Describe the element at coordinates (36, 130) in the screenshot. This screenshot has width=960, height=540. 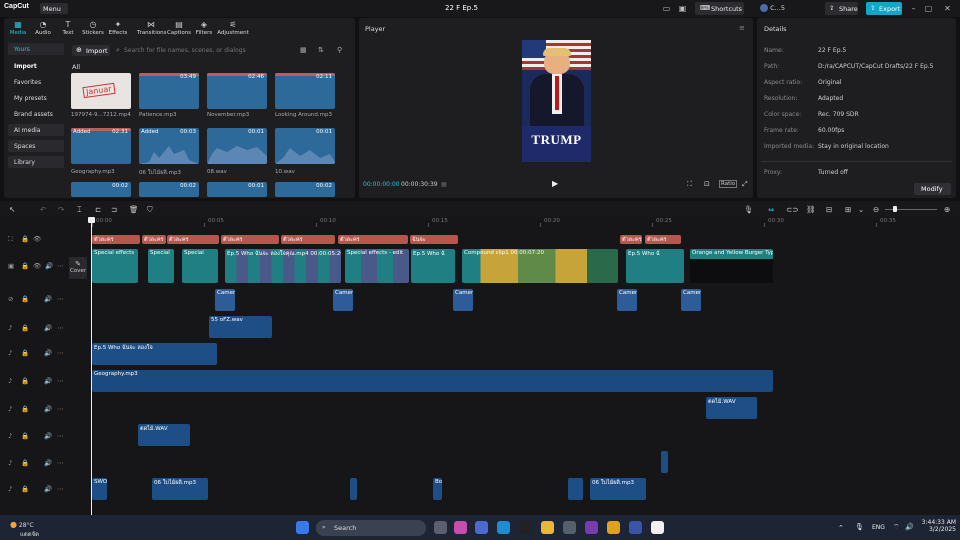
I see `sidebar-item-ai-media: AI media` at that location.